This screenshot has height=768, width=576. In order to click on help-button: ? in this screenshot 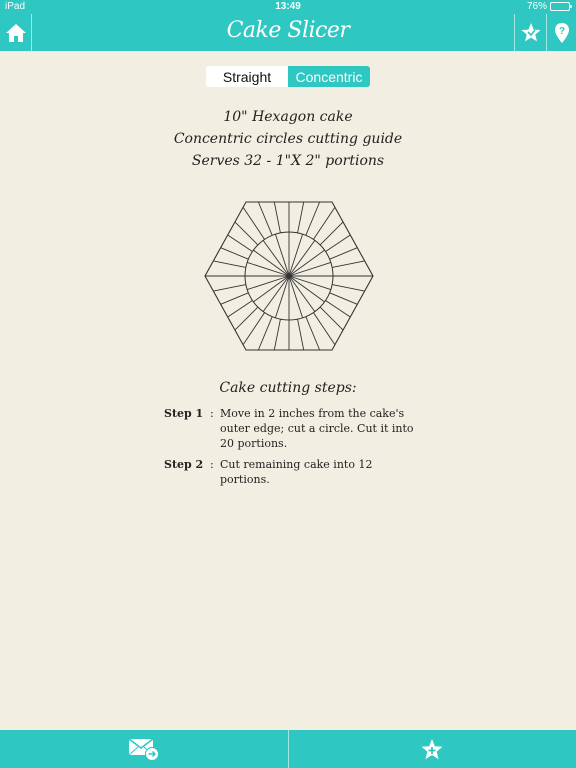, I will do `click(561, 32)`.